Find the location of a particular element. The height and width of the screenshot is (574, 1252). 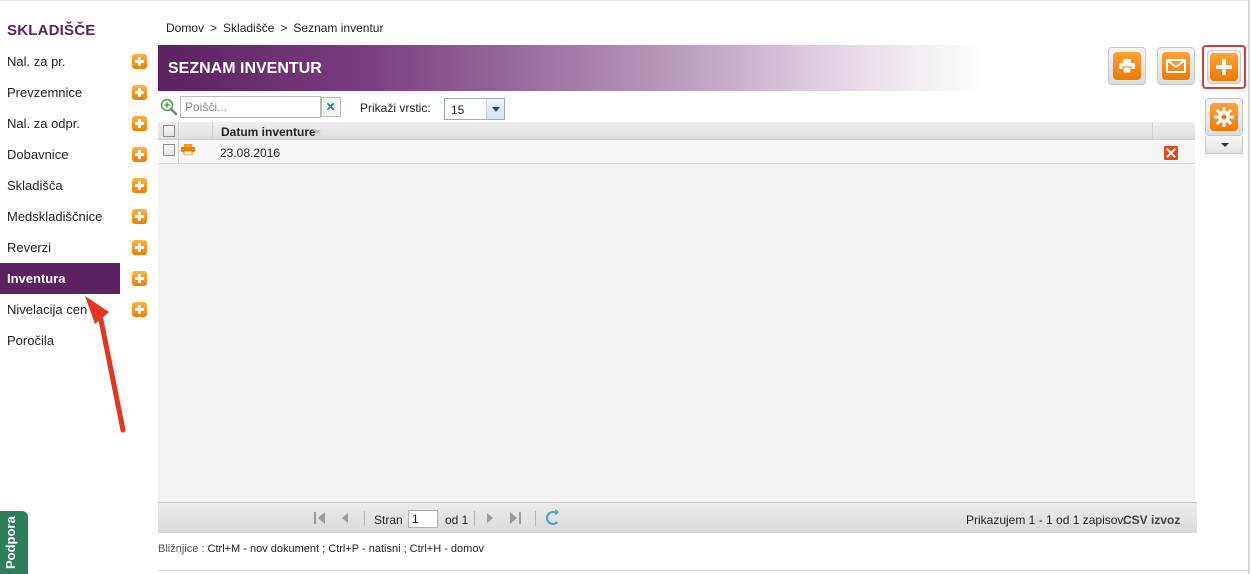

refresh-icon is located at coordinates (553, 517).